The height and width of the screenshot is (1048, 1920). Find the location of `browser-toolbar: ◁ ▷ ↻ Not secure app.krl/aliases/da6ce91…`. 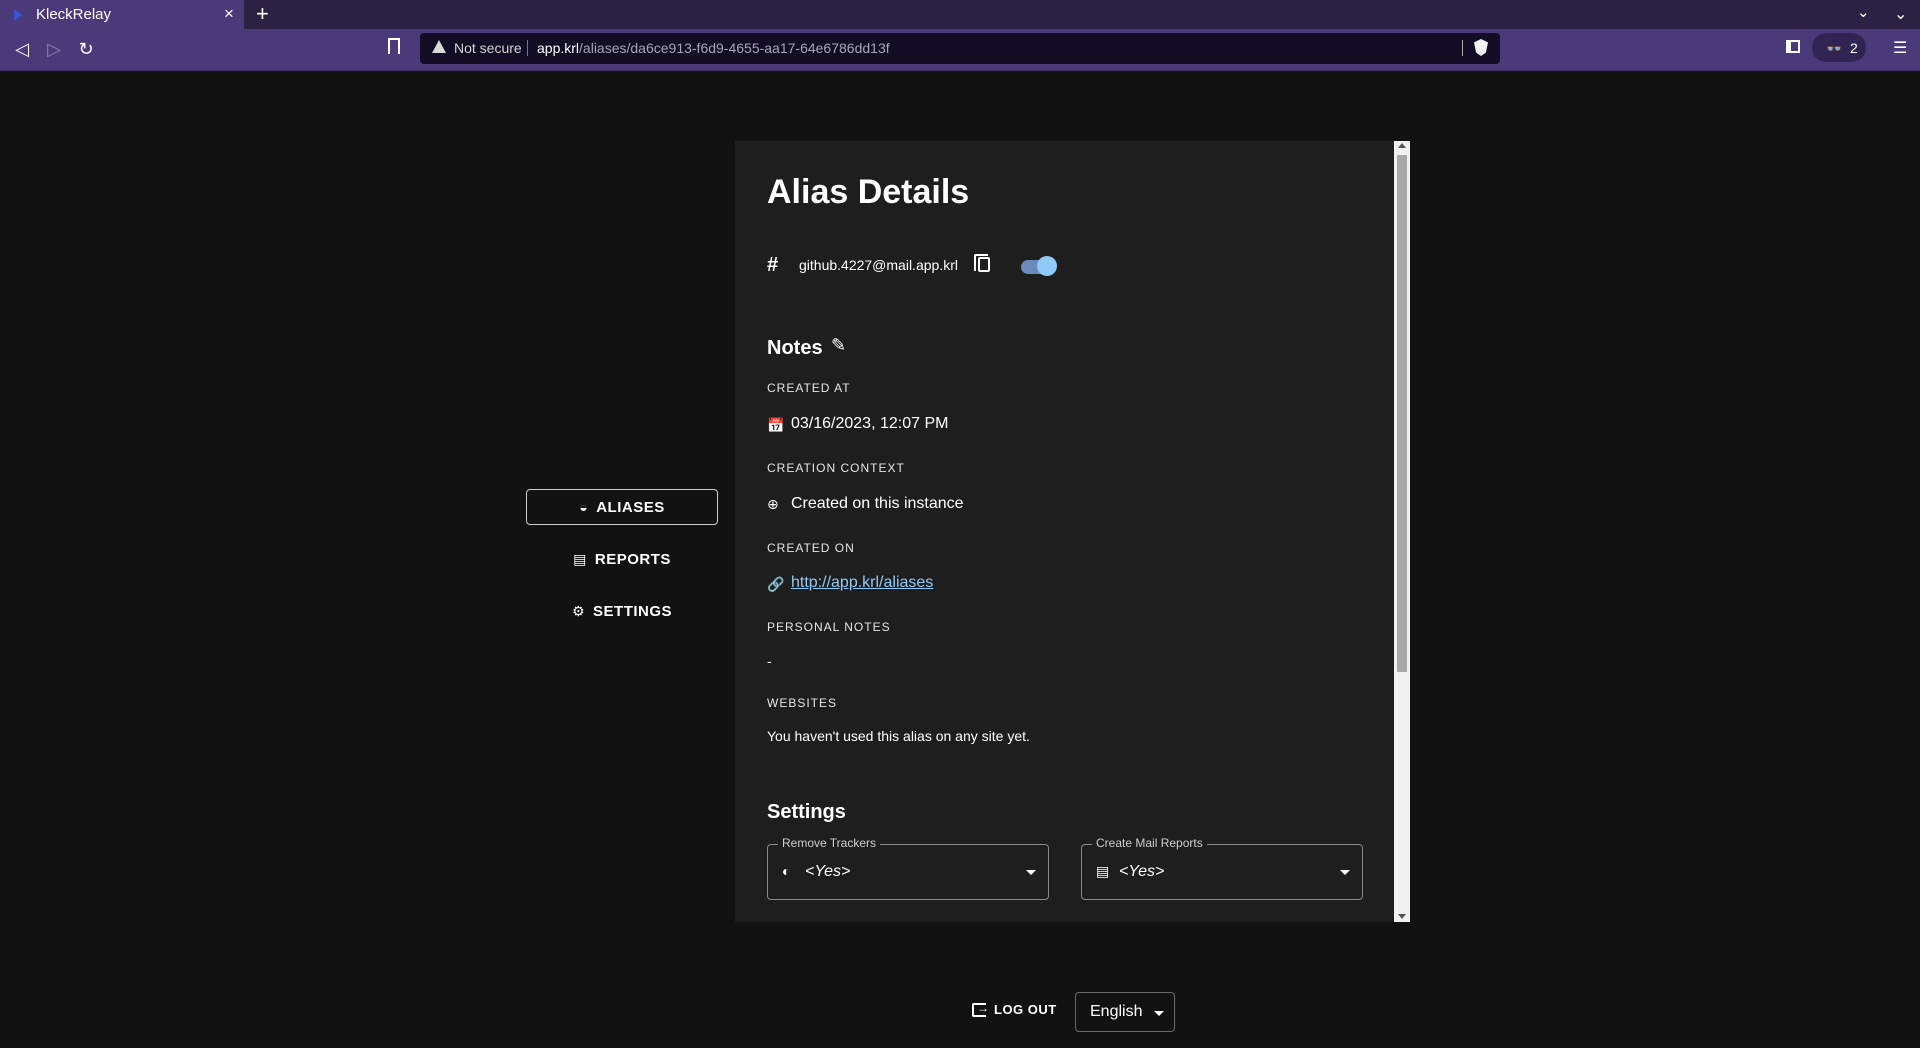

browser-toolbar: ◁ ▷ ↻ Not secure app.krl/aliases/da6ce91… is located at coordinates (960, 50).